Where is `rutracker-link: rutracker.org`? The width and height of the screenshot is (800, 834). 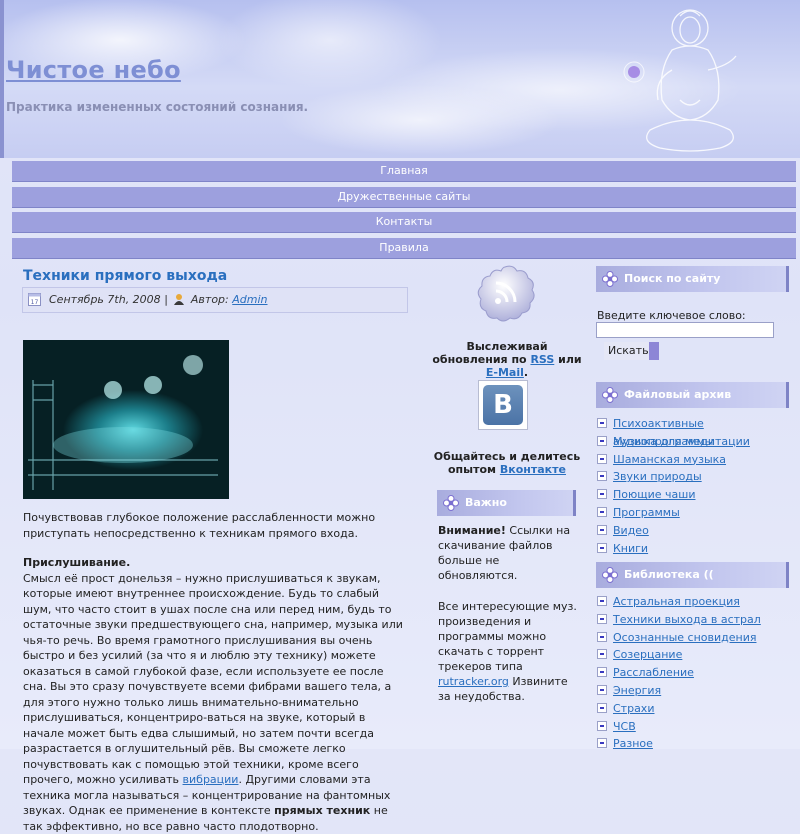 rutracker-link: rutracker.org is located at coordinates (473, 681).